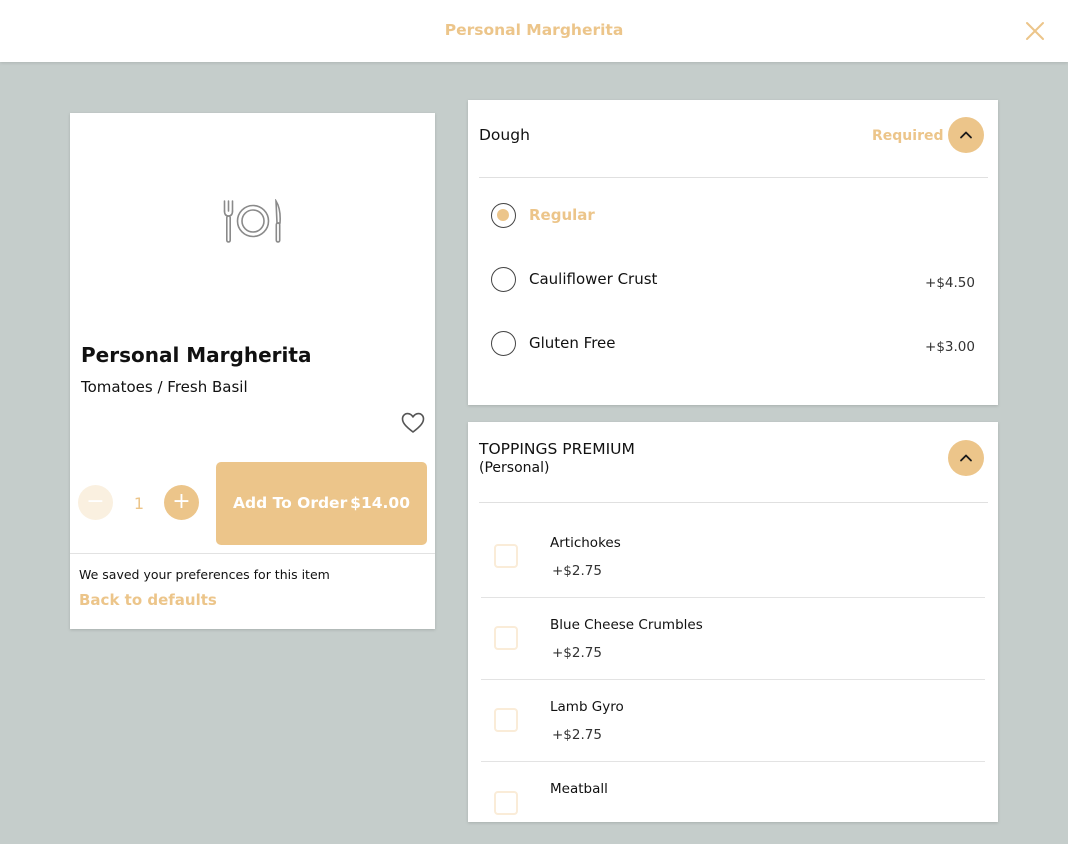  I want to click on add-to-order-button: Add To Order $14.00, so click(321, 503).